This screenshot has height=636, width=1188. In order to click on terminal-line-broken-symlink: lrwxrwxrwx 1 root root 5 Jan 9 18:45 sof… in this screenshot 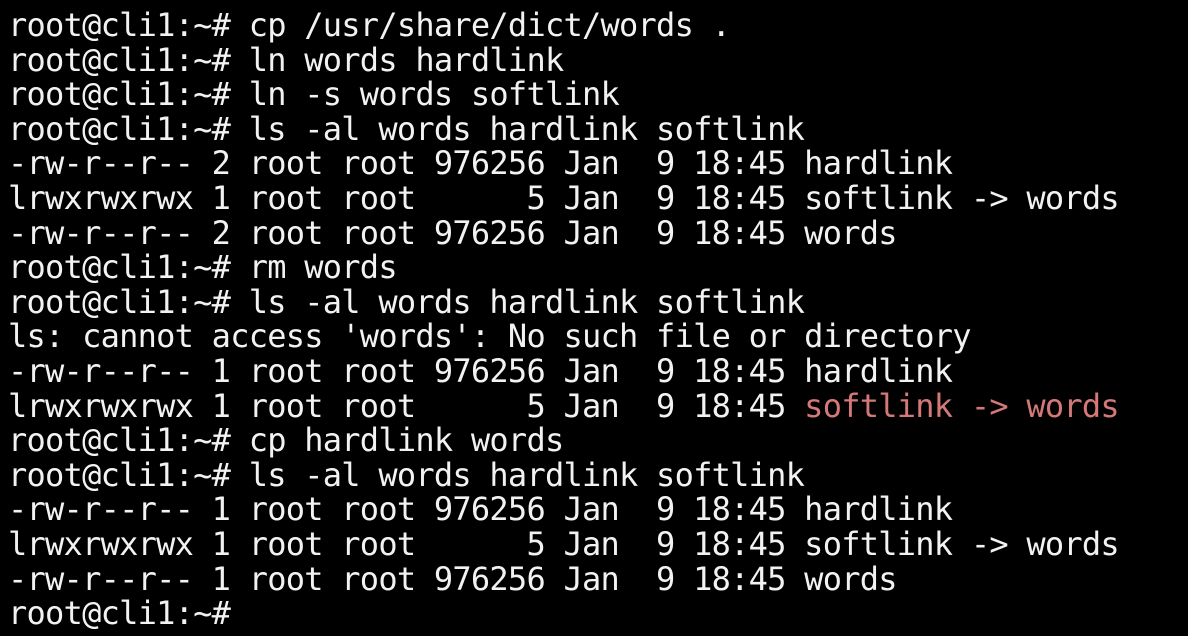, I will do `click(598, 405)`.